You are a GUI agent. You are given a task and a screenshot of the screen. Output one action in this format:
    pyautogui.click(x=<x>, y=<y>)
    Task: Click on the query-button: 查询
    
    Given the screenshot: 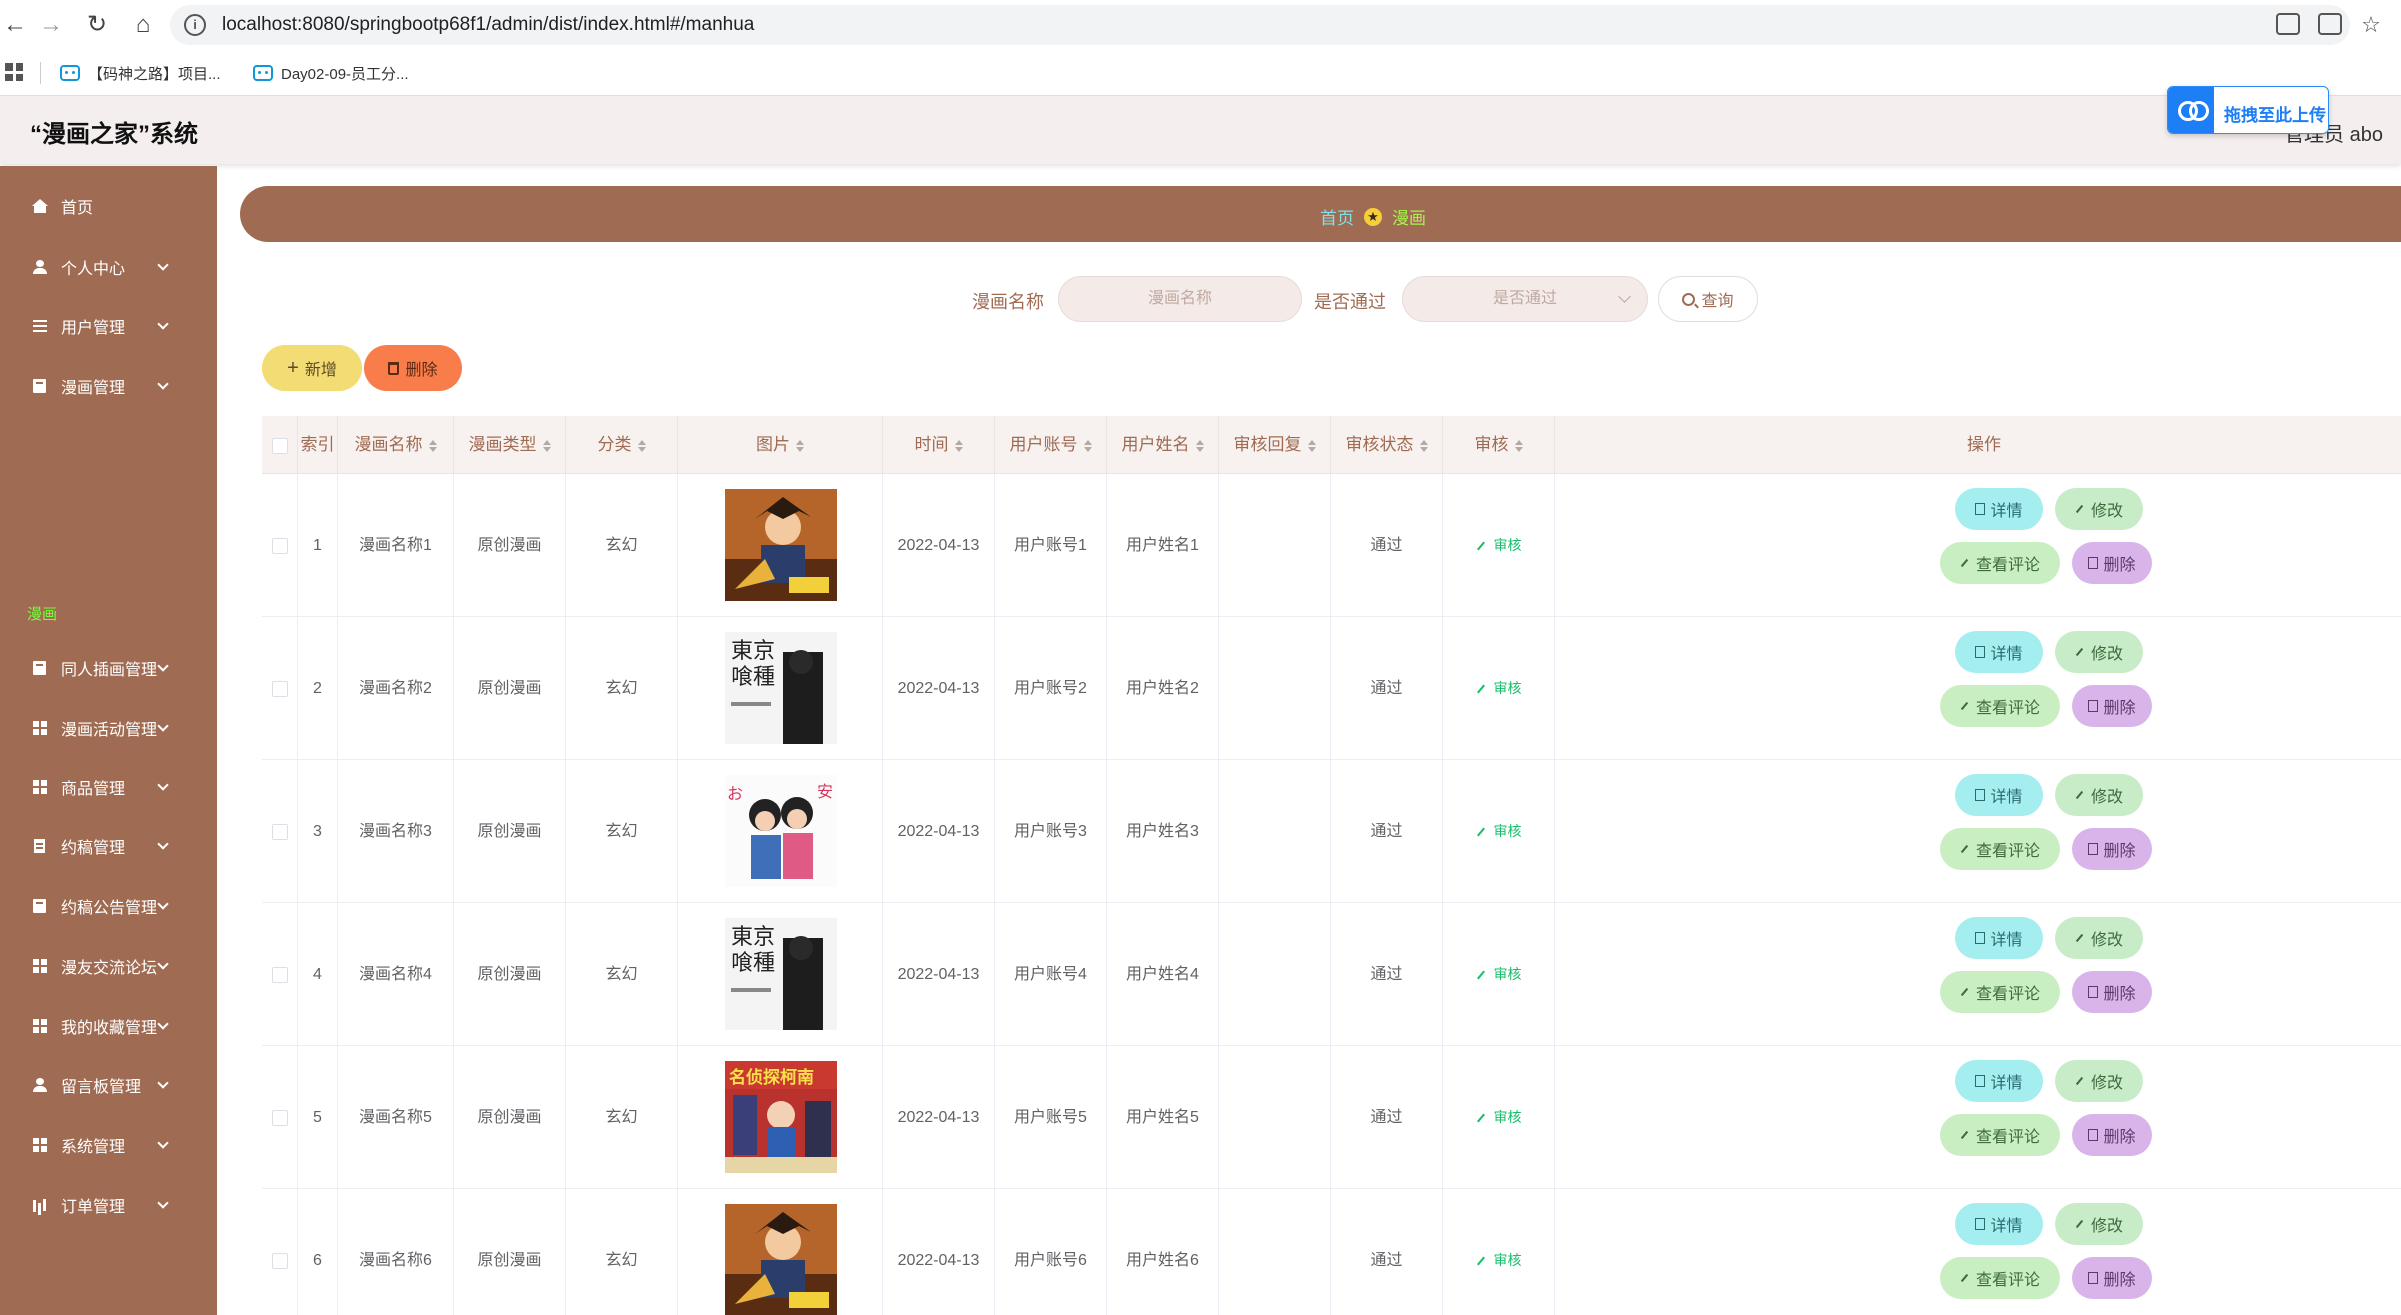 What is the action you would take?
    pyautogui.click(x=1708, y=299)
    